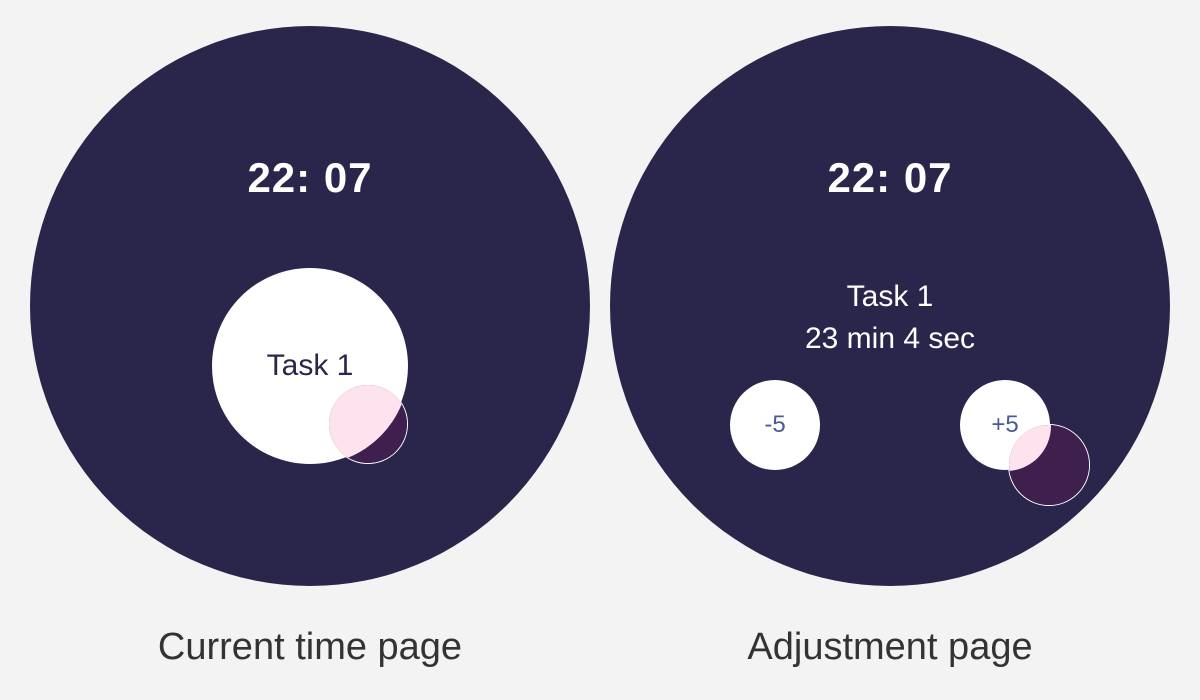 Image resolution: width=1200 pixels, height=700 pixels. What do you see at coordinates (890, 338) in the screenshot?
I see `task-duration: 23 min 4 sec` at bounding box center [890, 338].